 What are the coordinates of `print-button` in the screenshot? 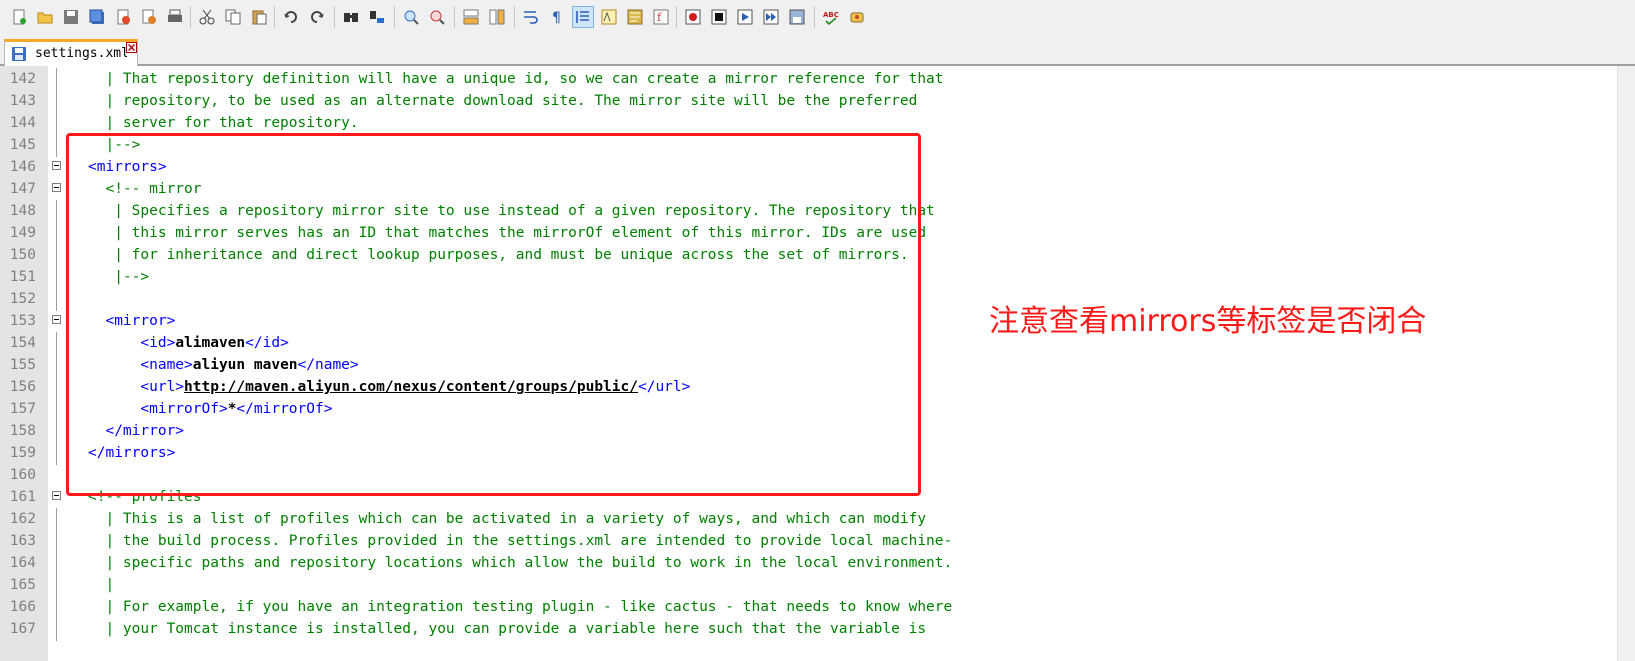 It's located at (175, 17).